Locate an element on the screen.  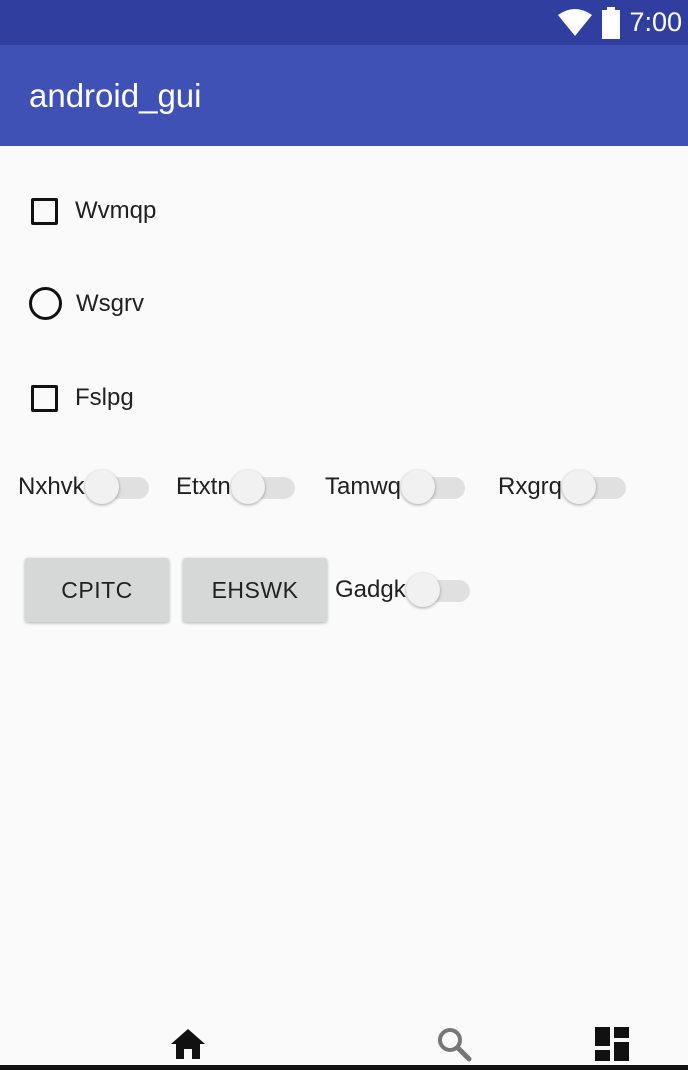
checkbox-label: Wvmqp is located at coordinates (116, 210).